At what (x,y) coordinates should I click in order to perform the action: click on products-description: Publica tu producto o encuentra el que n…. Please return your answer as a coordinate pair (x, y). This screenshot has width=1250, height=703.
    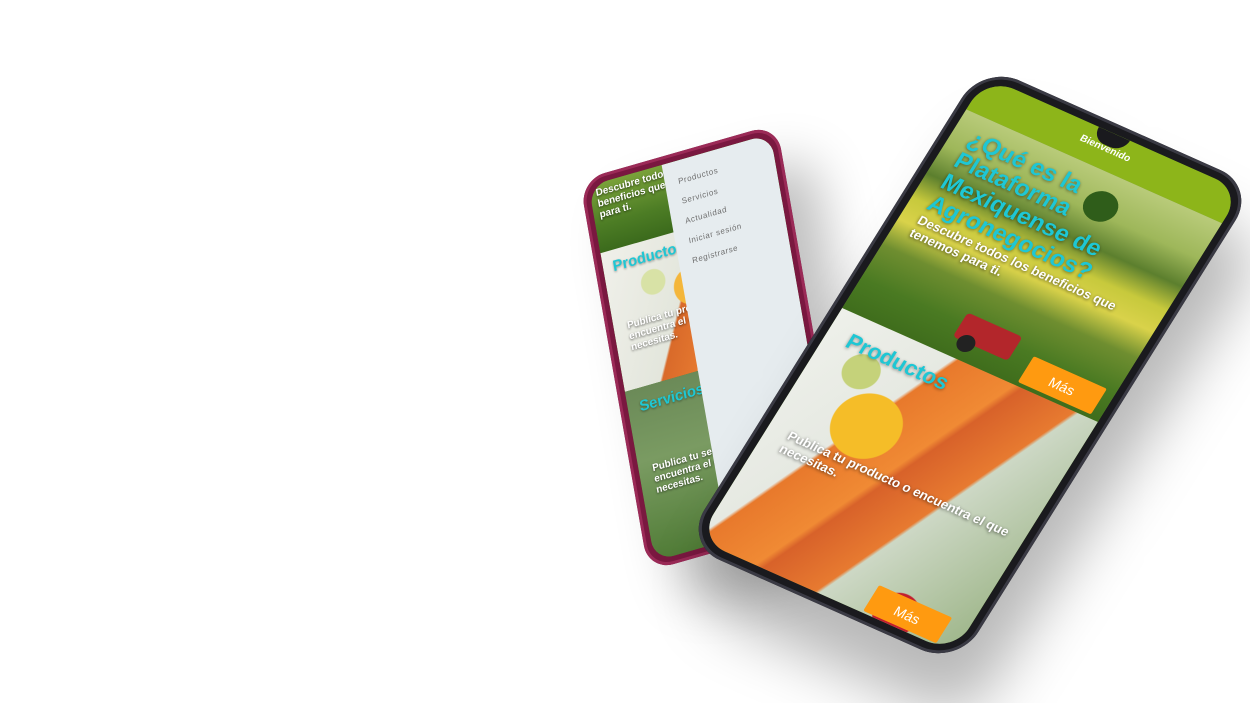
    Looking at the image, I should click on (894, 484).